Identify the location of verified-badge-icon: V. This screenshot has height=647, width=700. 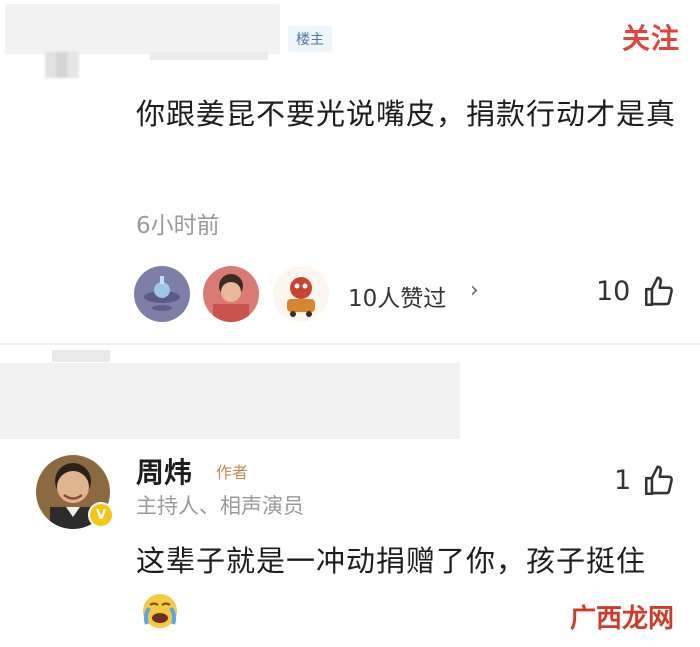
(101, 515).